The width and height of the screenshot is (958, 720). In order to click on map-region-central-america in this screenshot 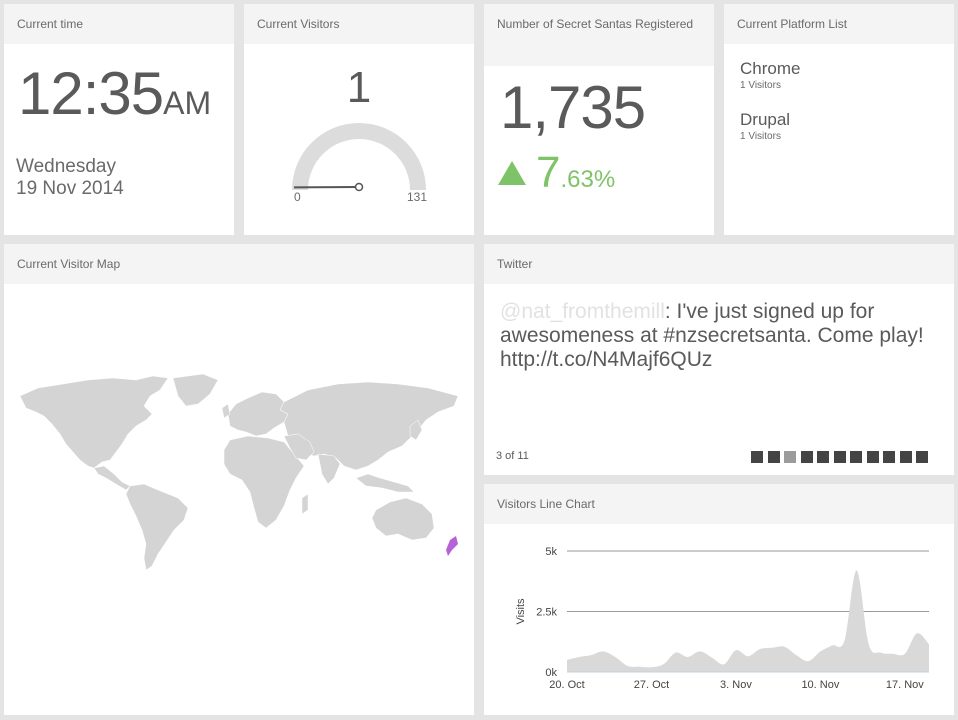, I will do `click(112, 478)`.